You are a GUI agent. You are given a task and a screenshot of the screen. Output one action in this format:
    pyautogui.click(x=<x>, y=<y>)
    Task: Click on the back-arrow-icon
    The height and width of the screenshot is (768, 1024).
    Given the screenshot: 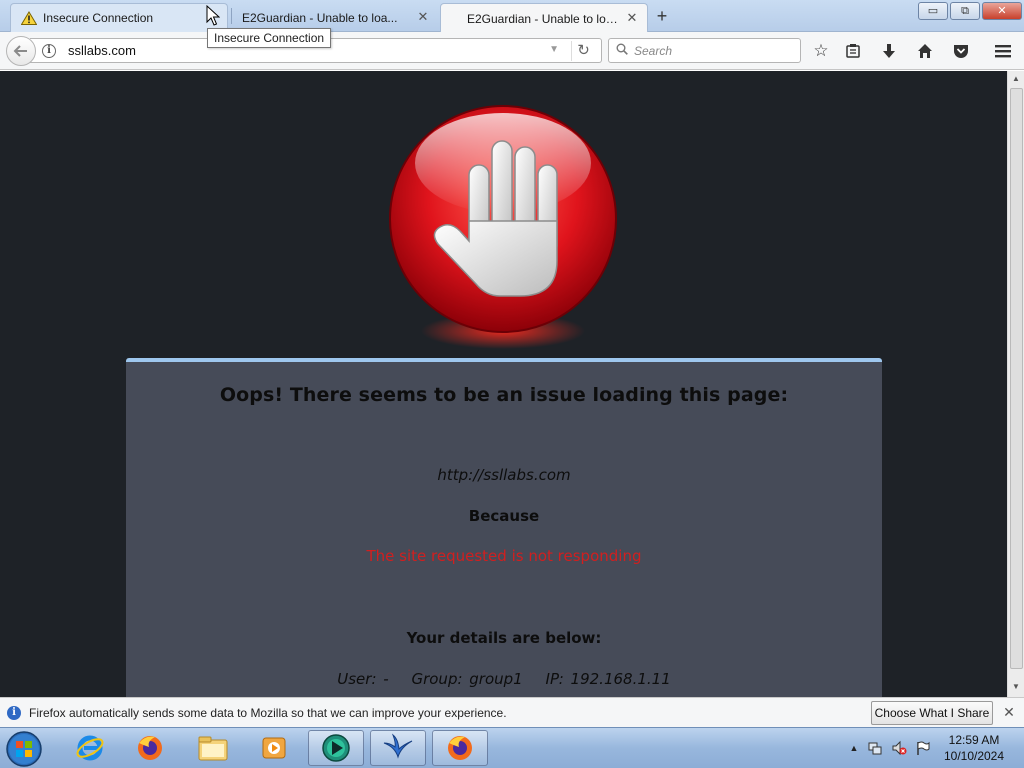 What is the action you would take?
    pyautogui.click(x=20, y=51)
    